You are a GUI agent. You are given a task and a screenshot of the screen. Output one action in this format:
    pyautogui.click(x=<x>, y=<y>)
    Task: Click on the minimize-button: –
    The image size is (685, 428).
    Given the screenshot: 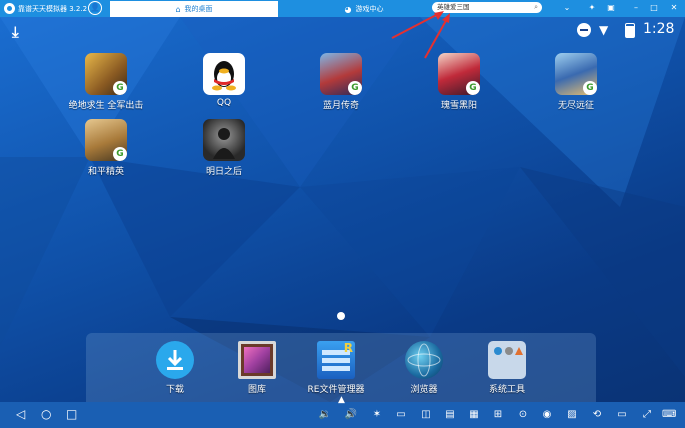 What is the action you would take?
    pyautogui.click(x=636, y=8)
    